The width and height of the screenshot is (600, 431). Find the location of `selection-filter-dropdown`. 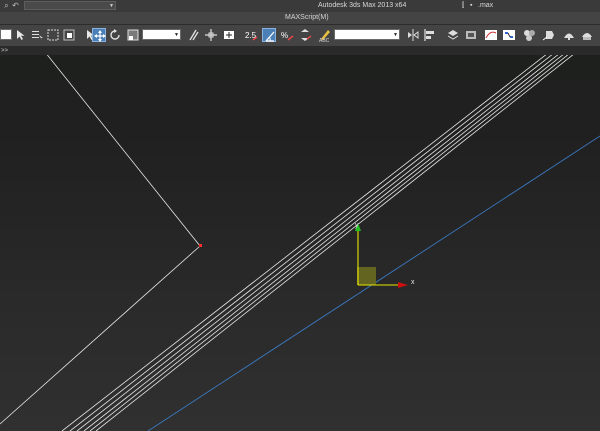

selection-filter-dropdown is located at coordinates (6, 34).